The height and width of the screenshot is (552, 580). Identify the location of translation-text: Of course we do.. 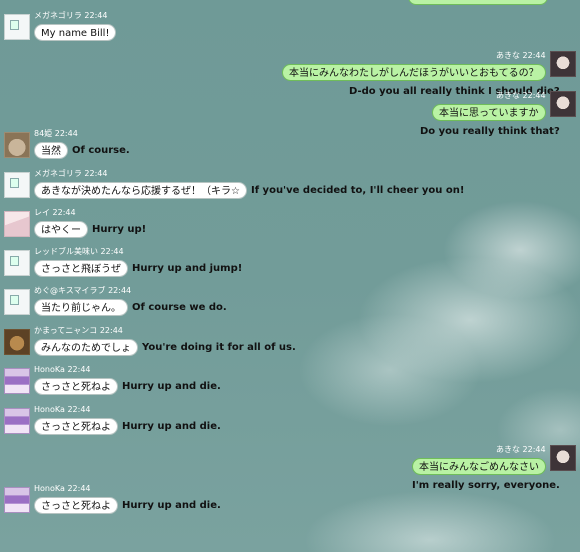
(179, 307).